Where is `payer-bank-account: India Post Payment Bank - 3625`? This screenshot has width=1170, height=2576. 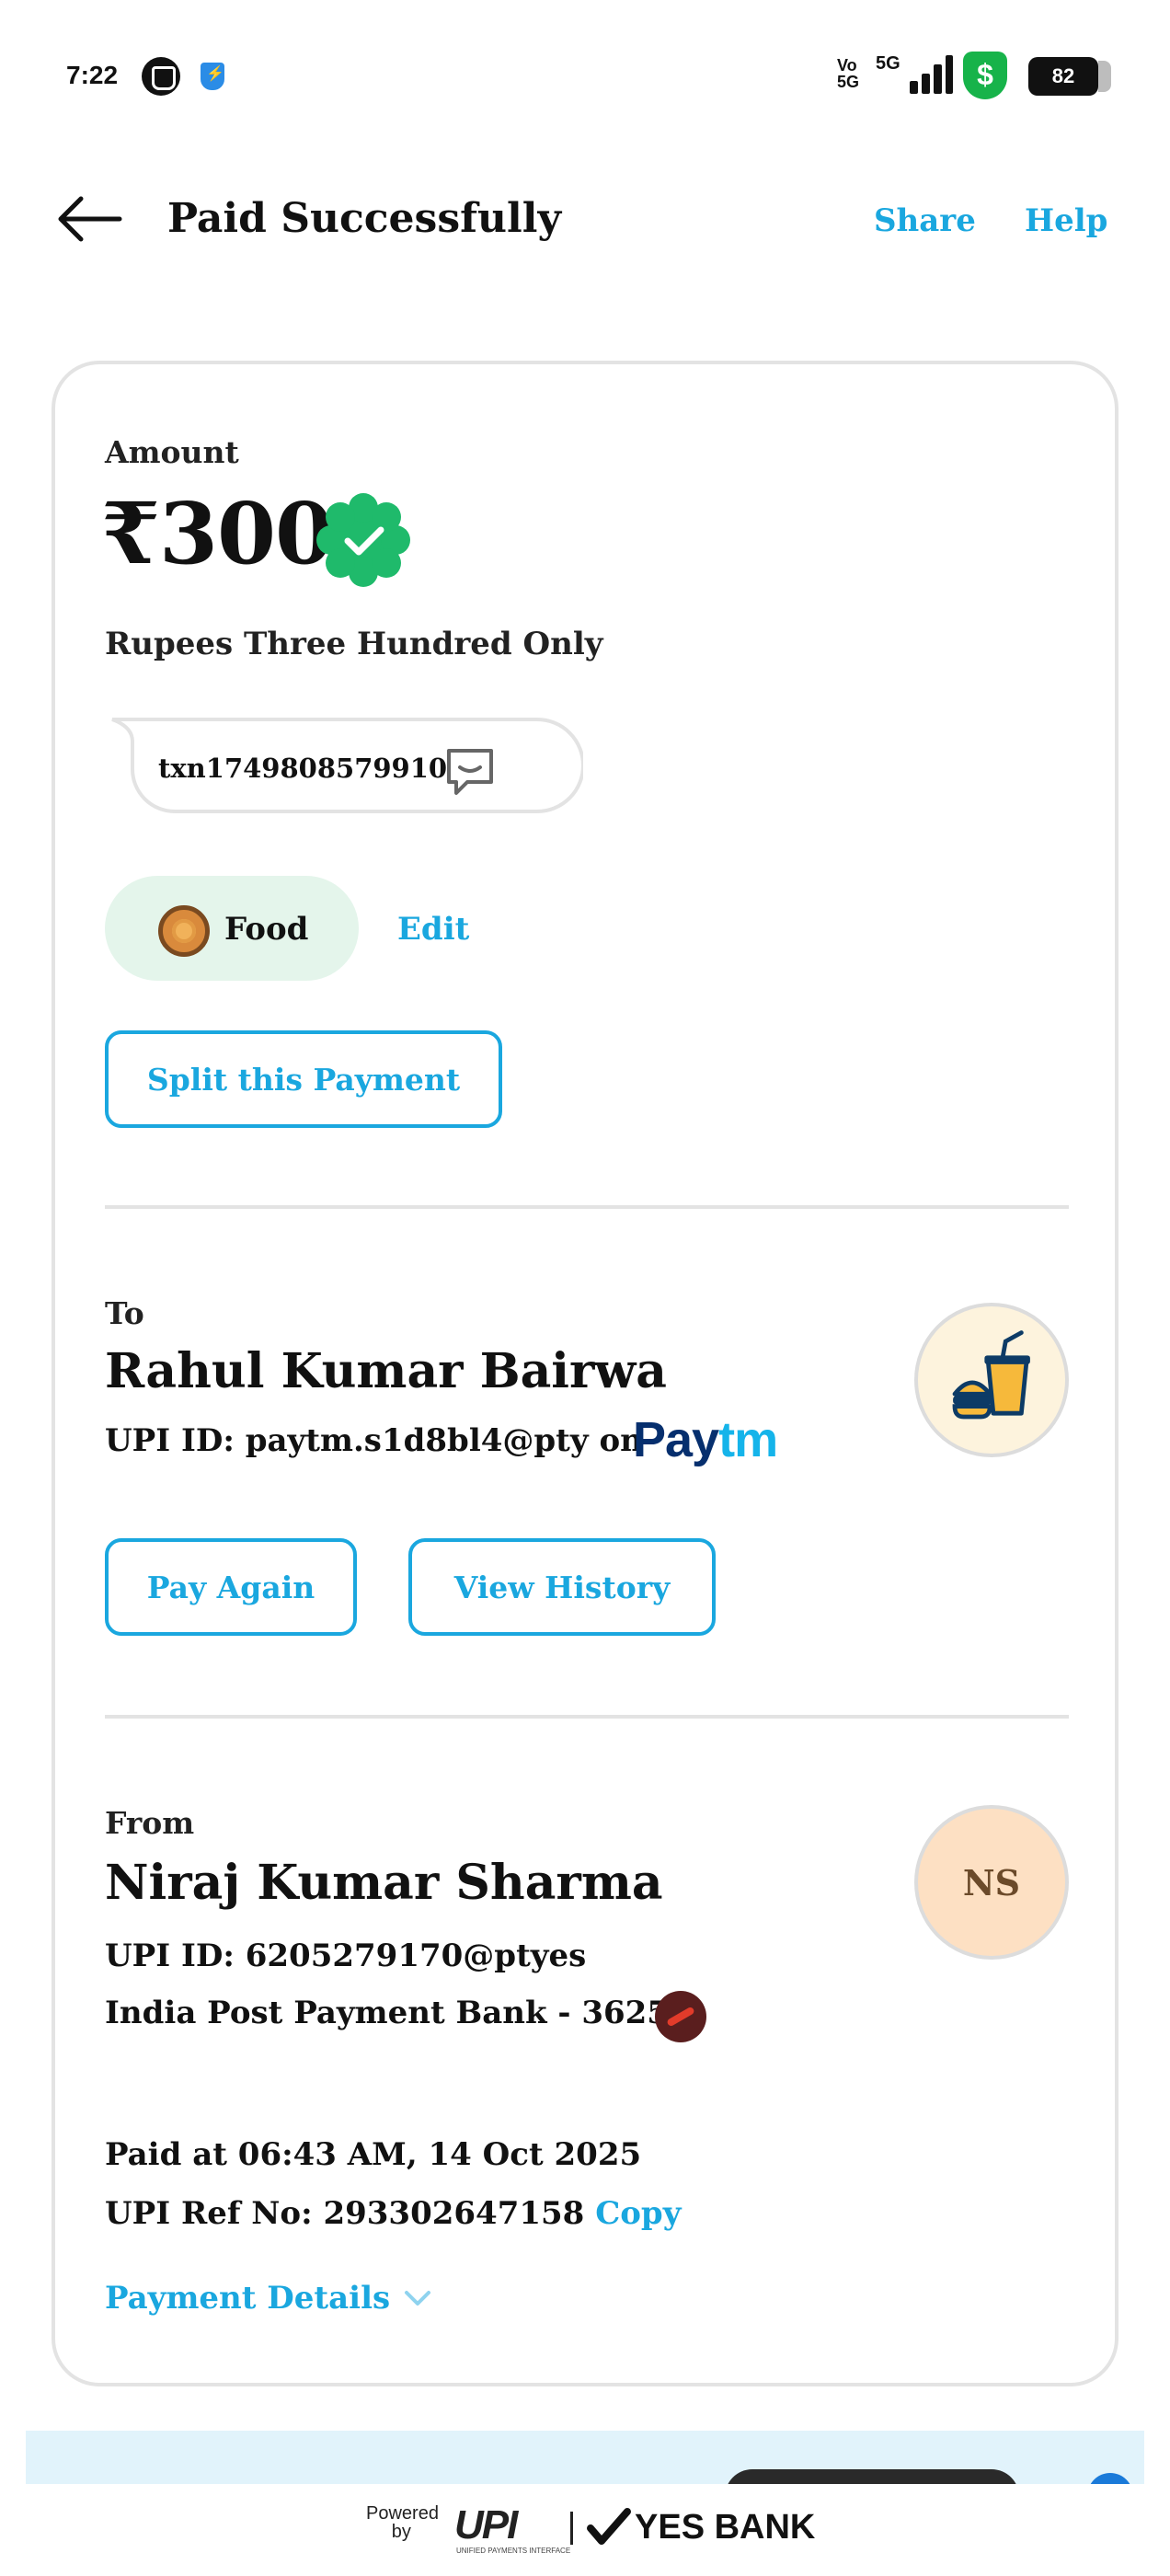 payer-bank-account: India Post Payment Bank - 3625 is located at coordinates (387, 2013).